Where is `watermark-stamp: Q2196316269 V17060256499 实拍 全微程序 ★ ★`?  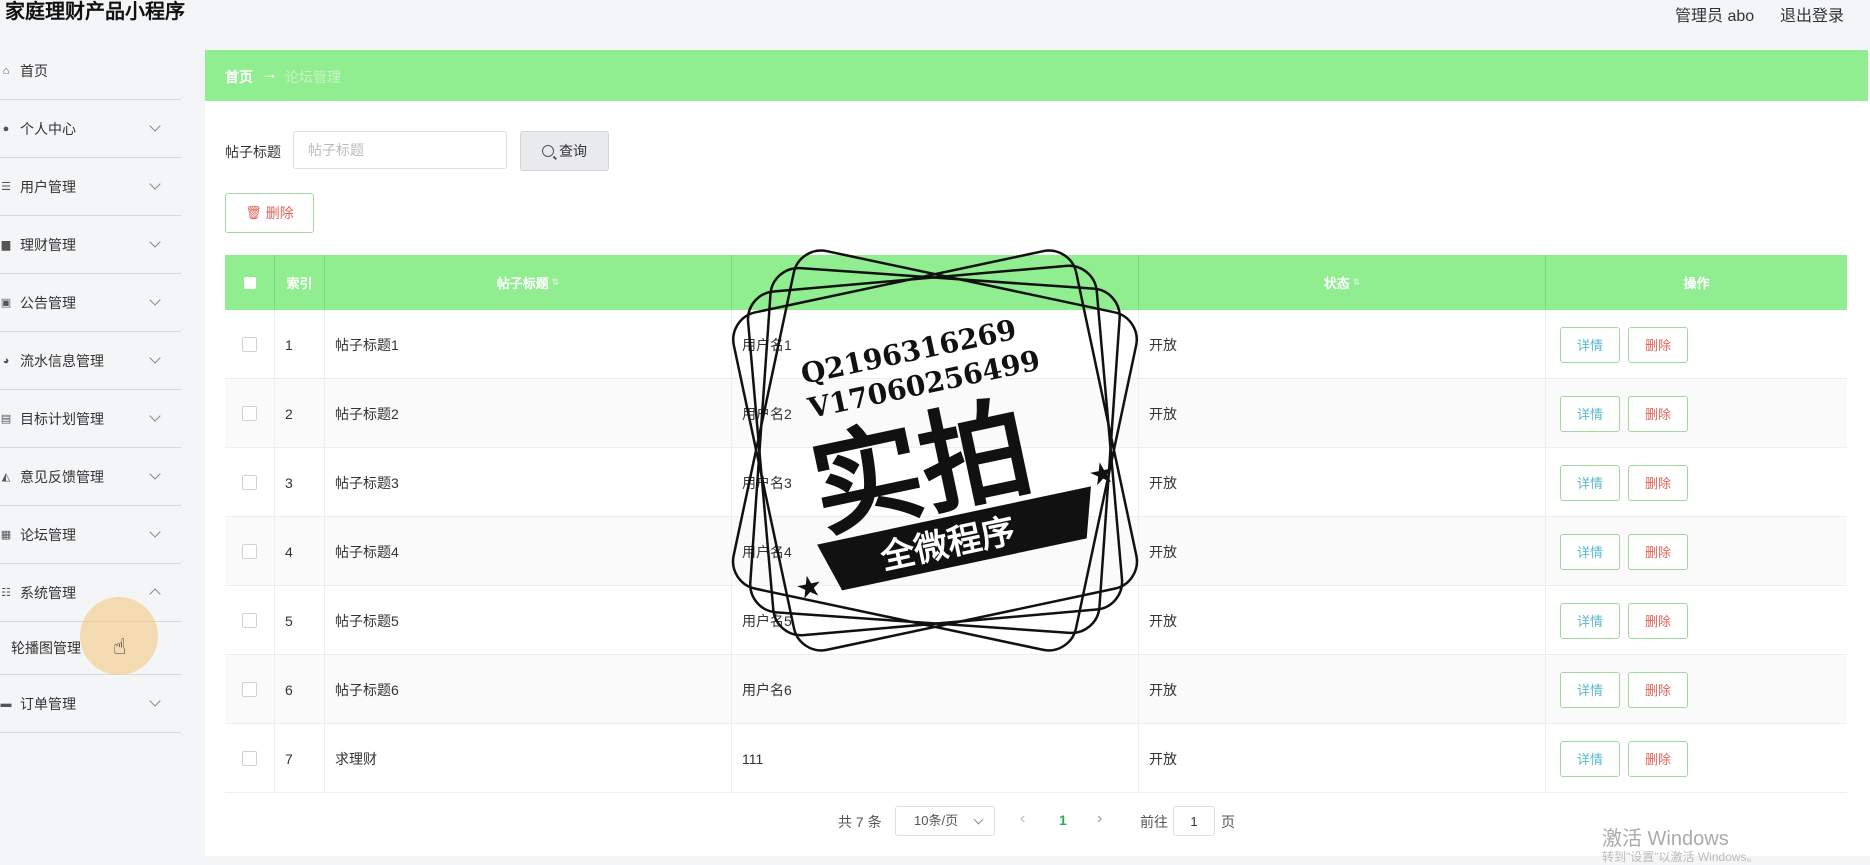 watermark-stamp: Q2196316269 V17060256499 实拍 全微程序 ★ ★ is located at coordinates (935, 450).